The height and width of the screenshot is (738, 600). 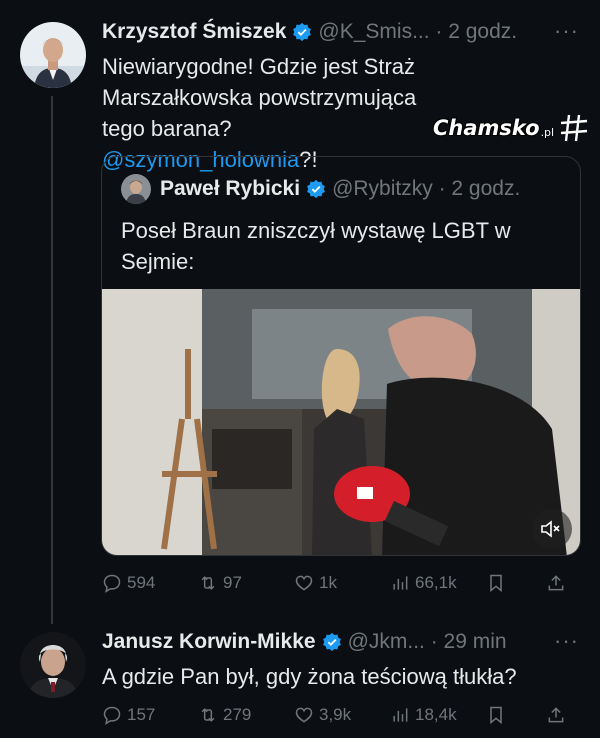 I want to click on tweet1-actions: 594 97 1k 66,1k, so click(x=342, y=583).